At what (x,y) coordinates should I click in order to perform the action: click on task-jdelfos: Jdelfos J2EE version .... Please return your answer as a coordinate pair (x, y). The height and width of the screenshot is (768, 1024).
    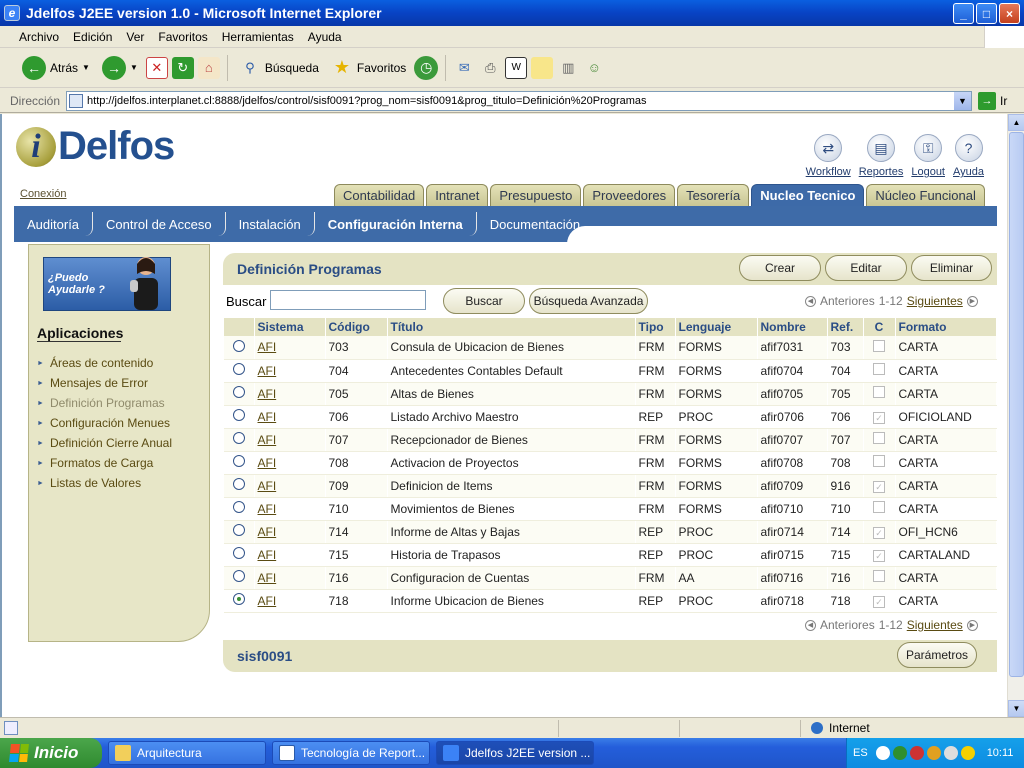
    Looking at the image, I should click on (515, 753).